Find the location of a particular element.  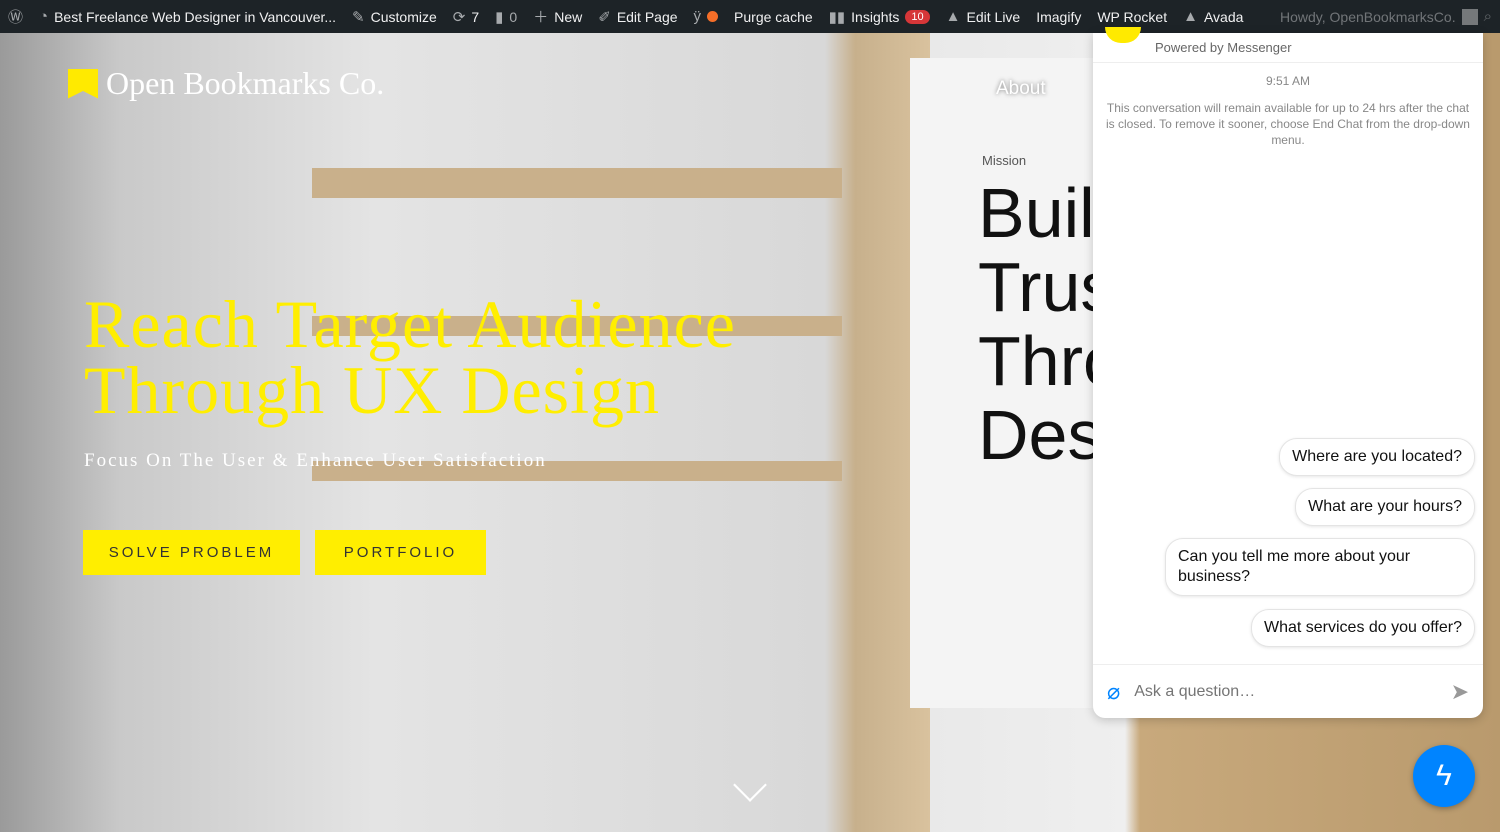

chat-composer: ⌀ ➤ is located at coordinates (1288, 691).